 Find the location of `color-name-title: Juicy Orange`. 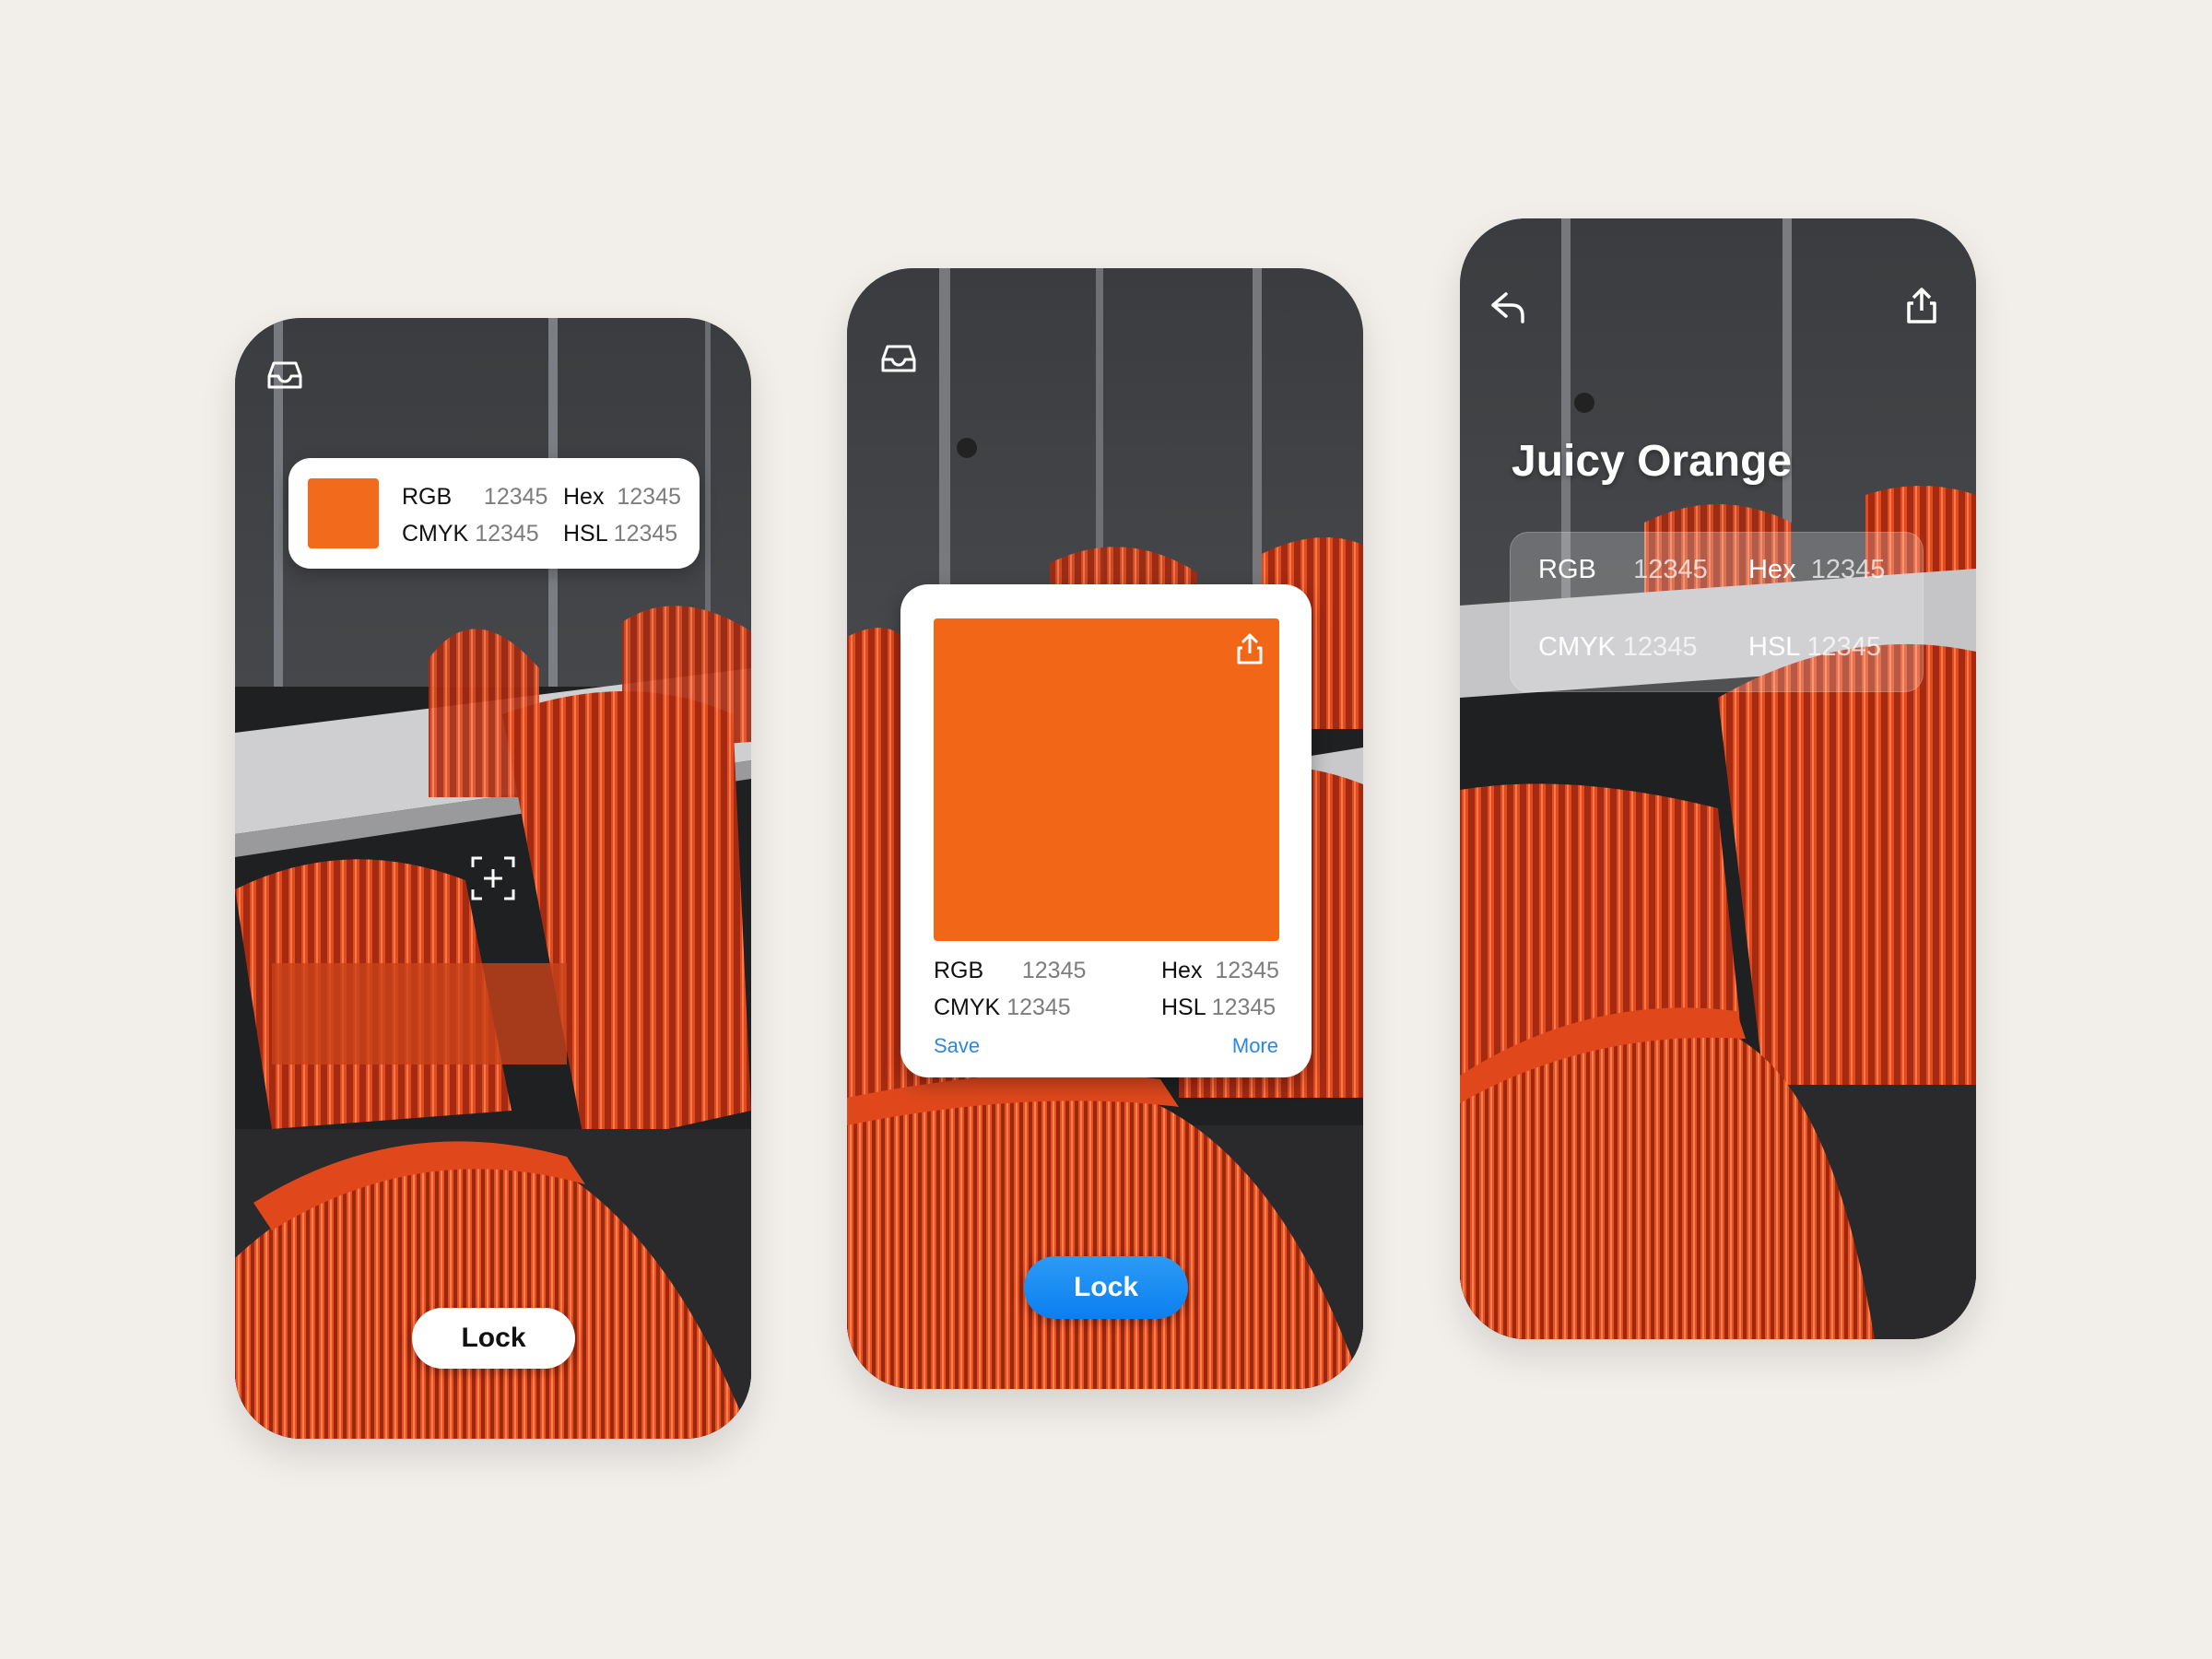

color-name-title: Juicy Orange is located at coordinates (1652, 461).